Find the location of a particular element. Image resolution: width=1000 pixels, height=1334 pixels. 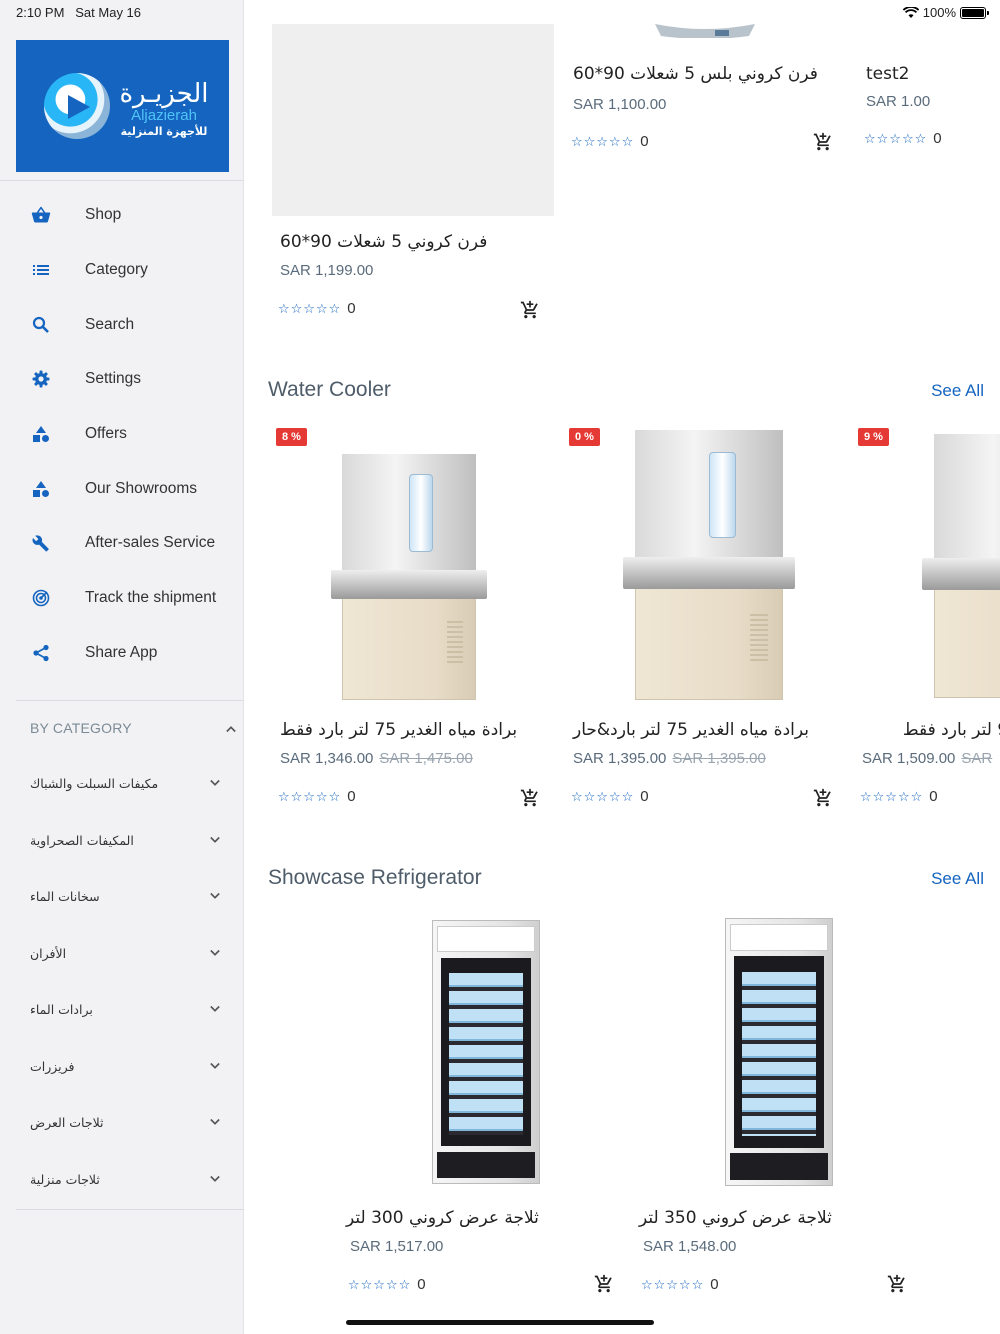

product-title: test2 is located at coordinates (888, 74).